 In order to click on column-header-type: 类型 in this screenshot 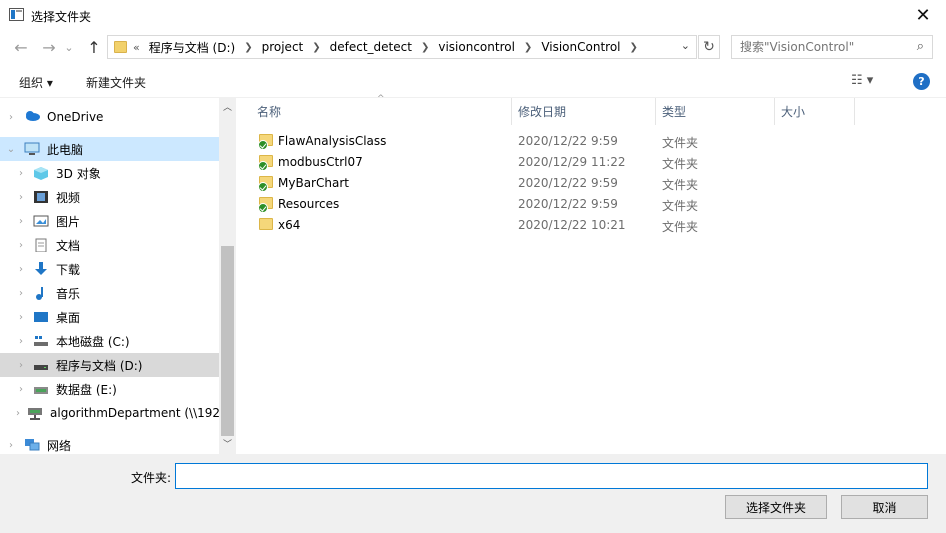, I will do `click(715, 111)`.